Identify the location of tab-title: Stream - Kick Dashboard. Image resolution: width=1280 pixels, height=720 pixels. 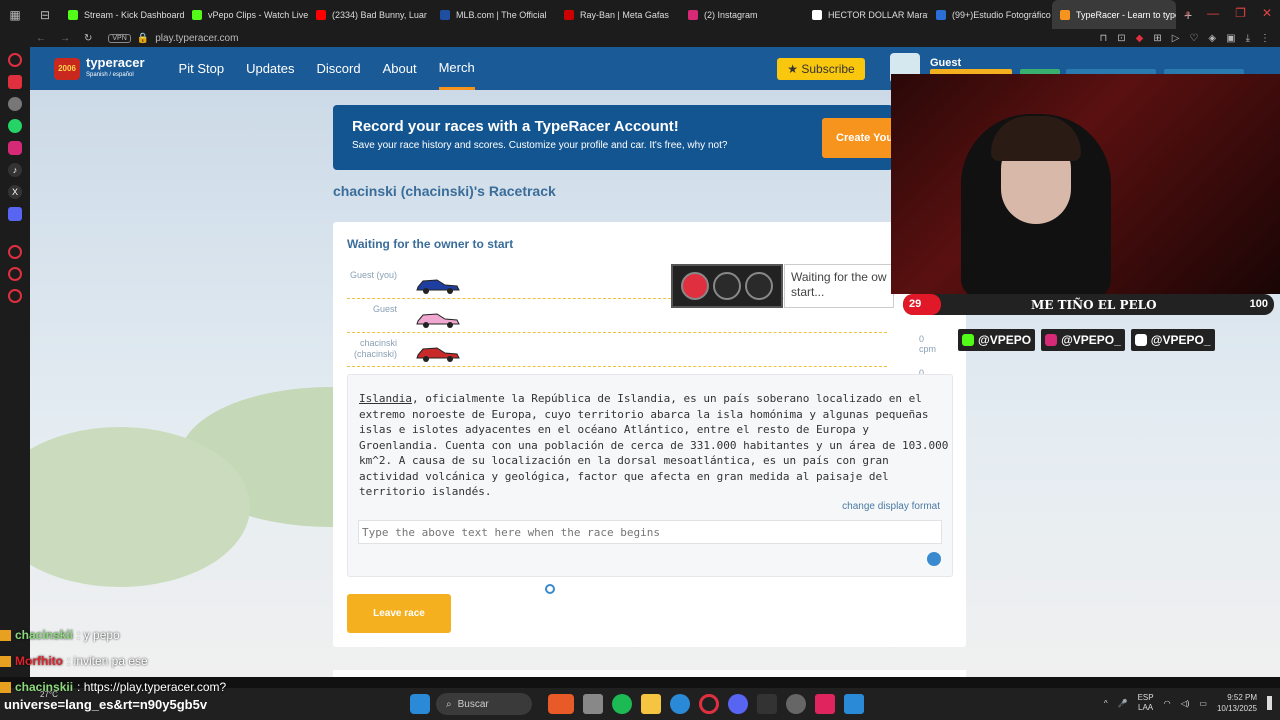
(134, 14).